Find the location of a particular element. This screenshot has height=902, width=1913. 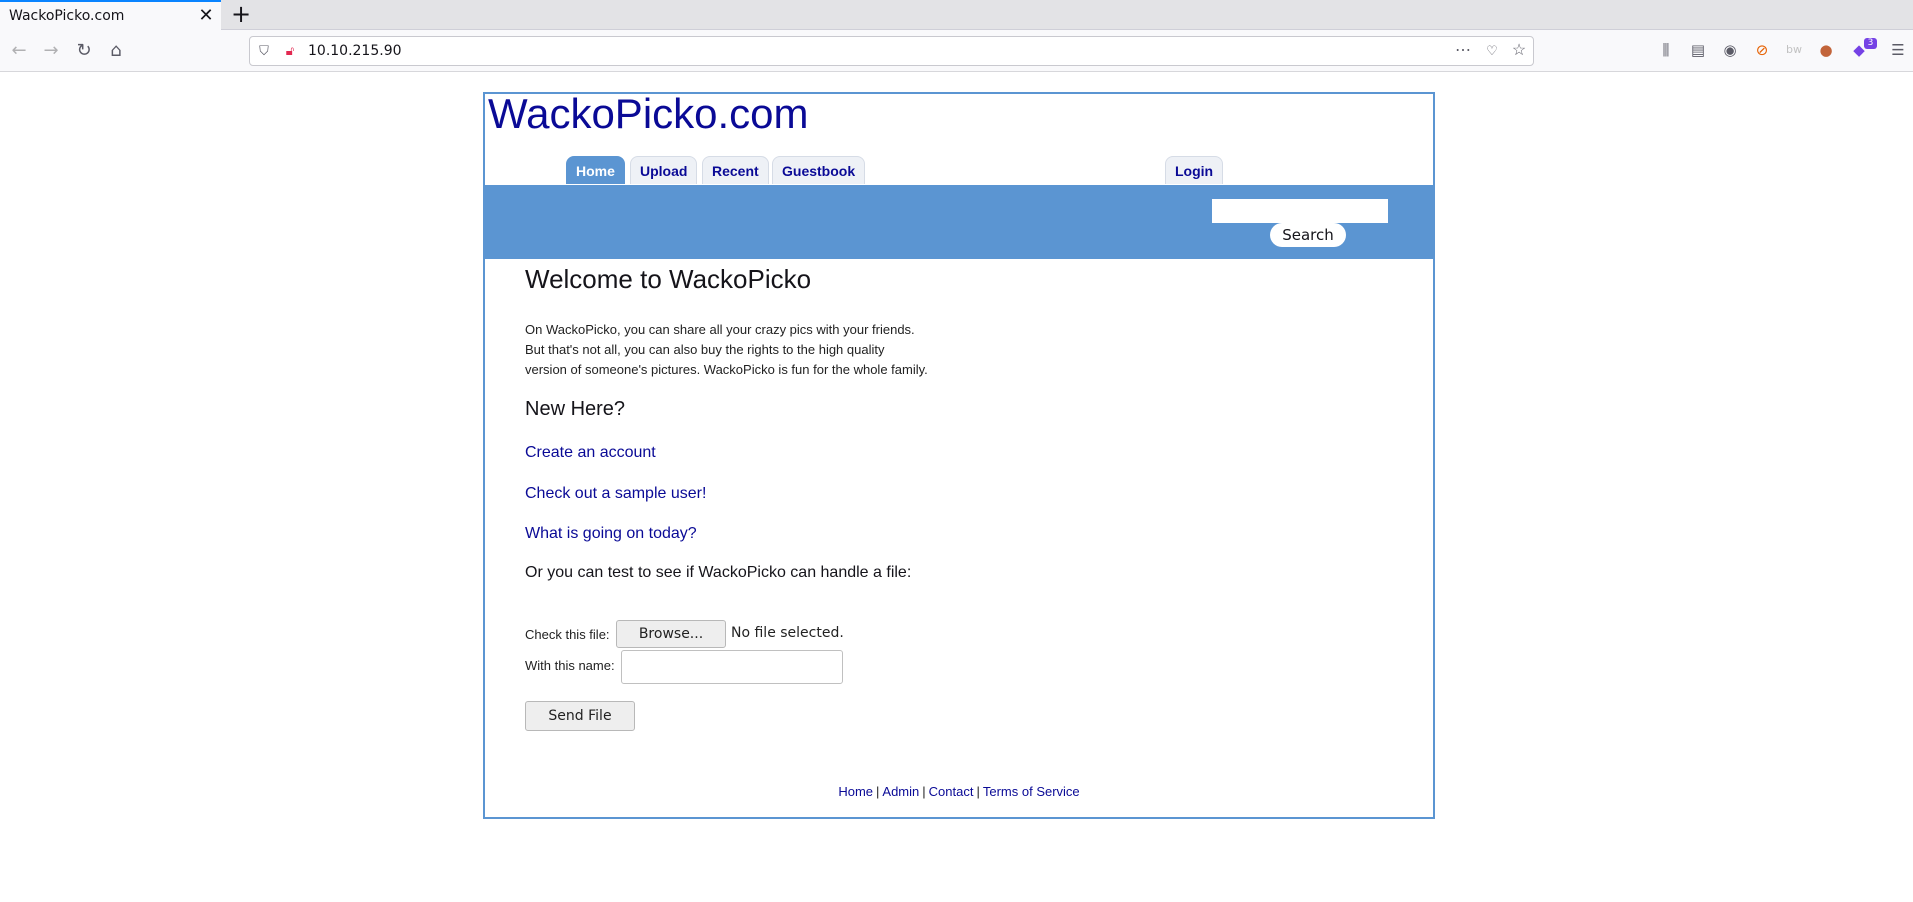

footer-link-contact: Contact is located at coordinates (951, 791).